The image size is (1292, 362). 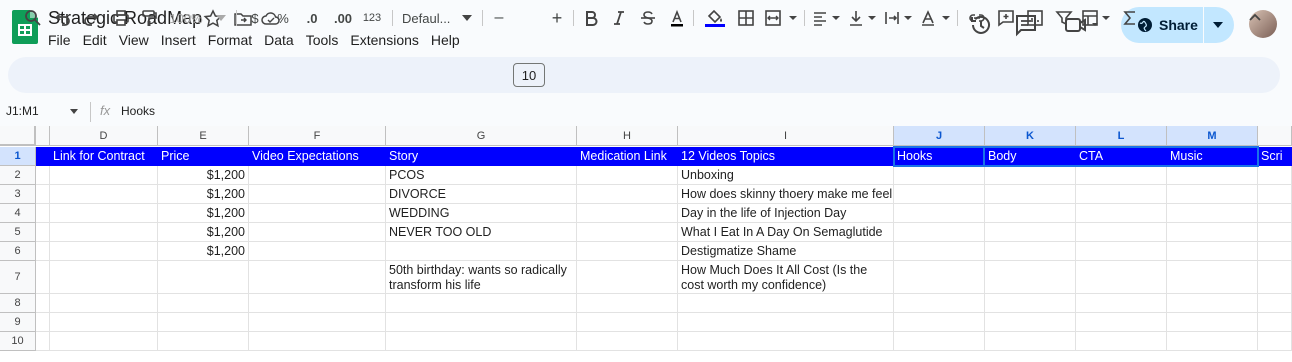 I want to click on cell-i4: Day in the life of Injection Day, so click(x=786, y=213).